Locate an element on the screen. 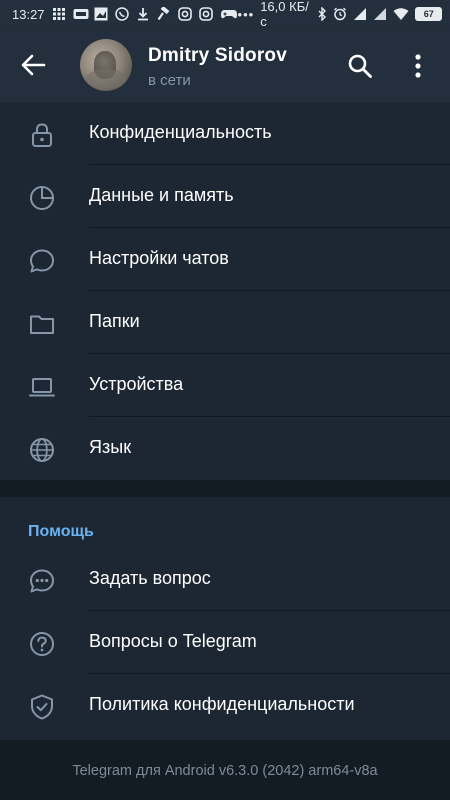  network-speed: 16,0 КБ/с is located at coordinates (284, 14).